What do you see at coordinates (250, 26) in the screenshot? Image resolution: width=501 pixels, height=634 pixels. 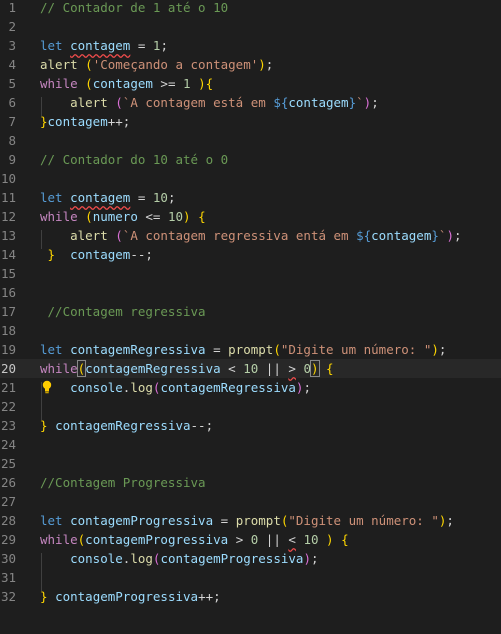 I see `code-line: 2` at bounding box center [250, 26].